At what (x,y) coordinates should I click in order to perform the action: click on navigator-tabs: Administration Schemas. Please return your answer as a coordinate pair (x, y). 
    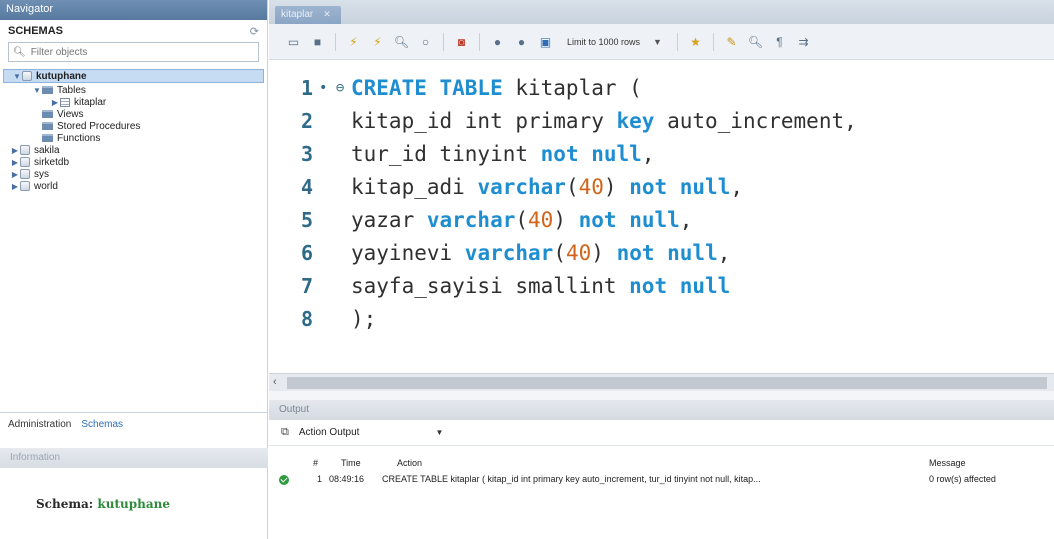
    Looking at the image, I should click on (134, 424).